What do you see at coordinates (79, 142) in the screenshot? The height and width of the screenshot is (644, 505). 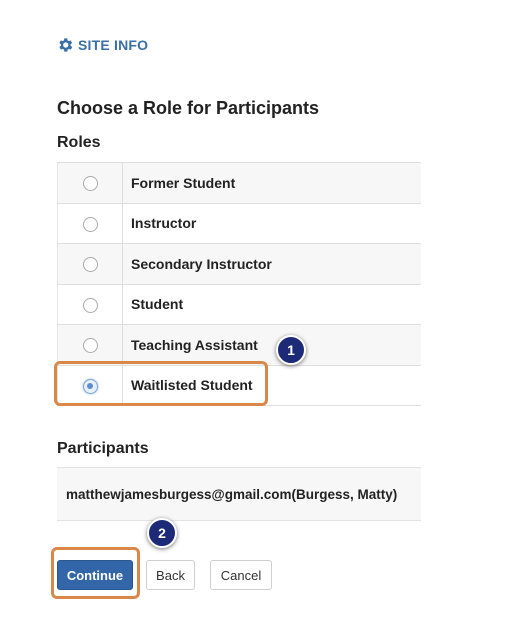 I see `roles-heading: Roles` at bounding box center [79, 142].